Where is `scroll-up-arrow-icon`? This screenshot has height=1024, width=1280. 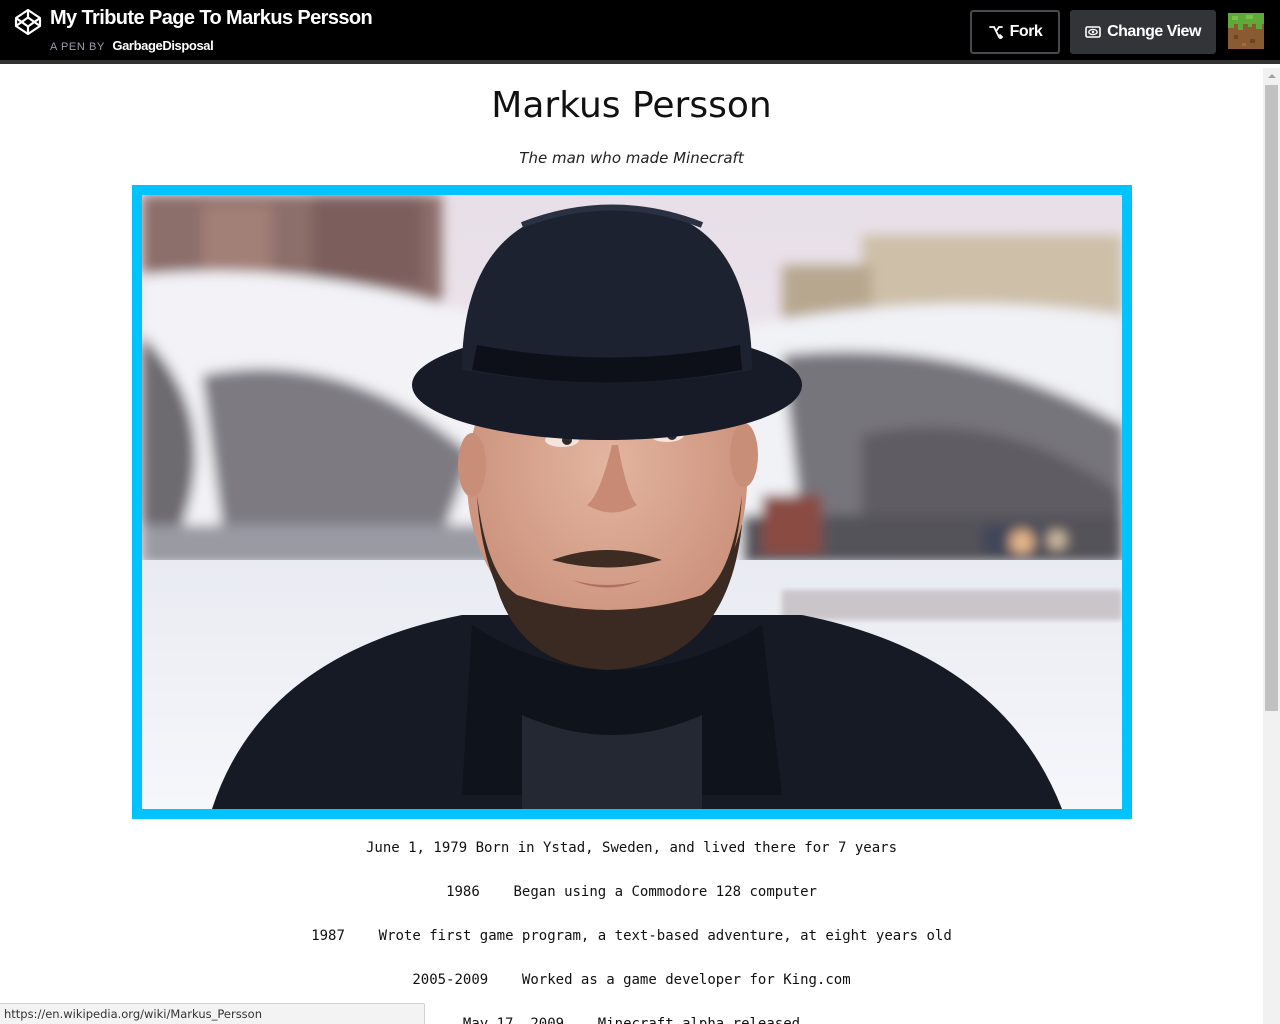 scroll-up-arrow-icon is located at coordinates (1272, 76).